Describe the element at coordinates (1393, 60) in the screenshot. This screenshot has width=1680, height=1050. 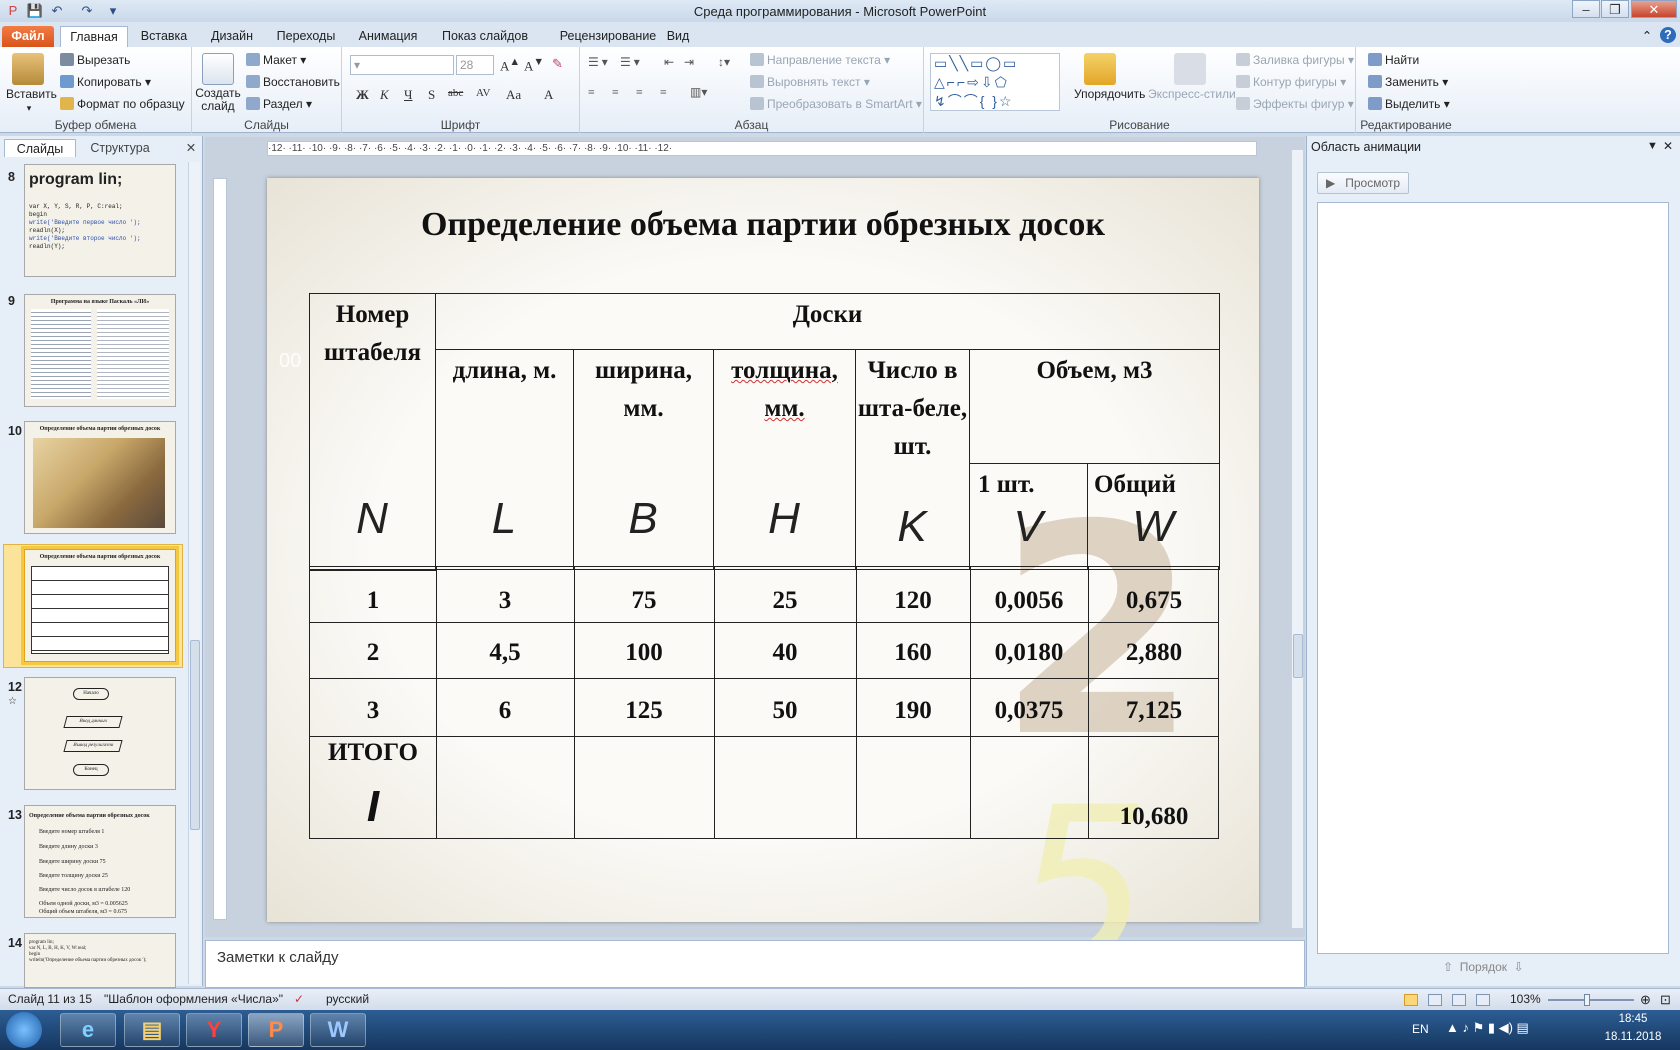
I see `find-button: Найти` at that location.